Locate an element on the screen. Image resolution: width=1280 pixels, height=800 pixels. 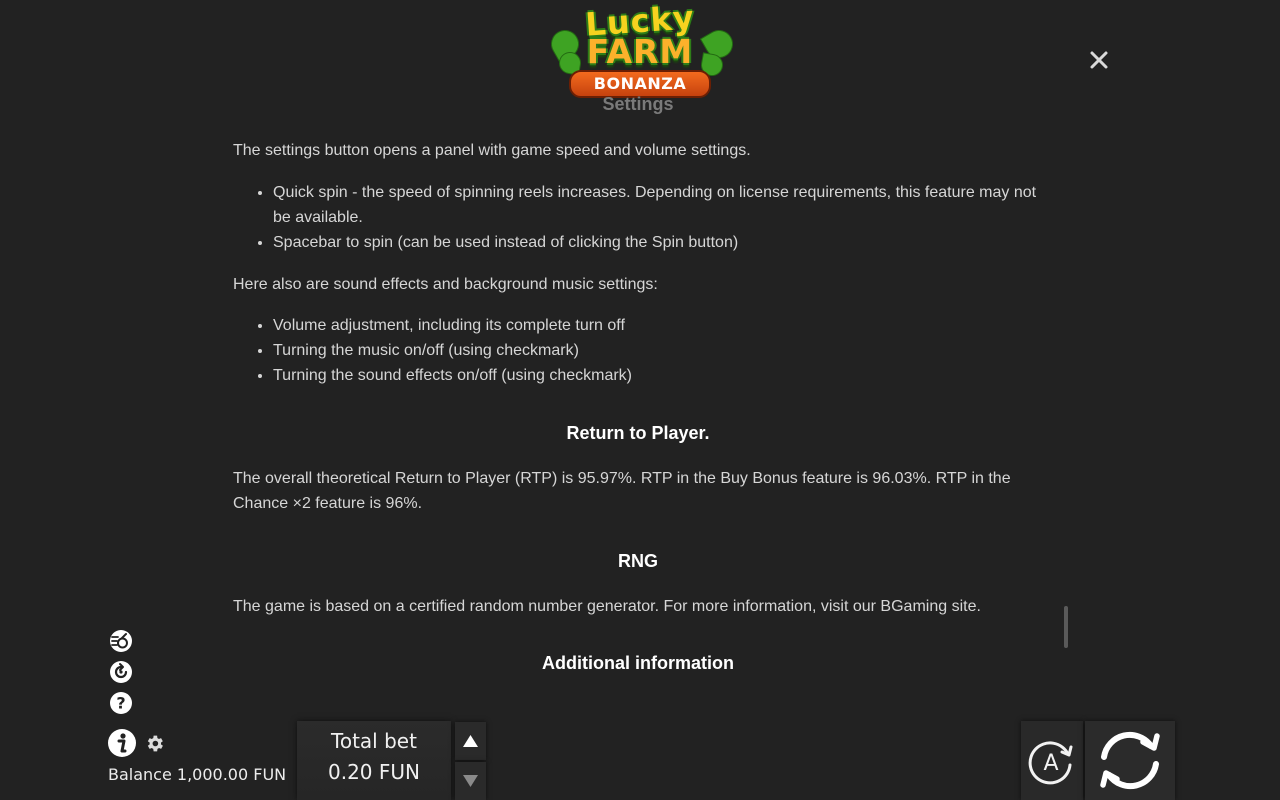
autoplay-button: A is located at coordinates (1052, 760).